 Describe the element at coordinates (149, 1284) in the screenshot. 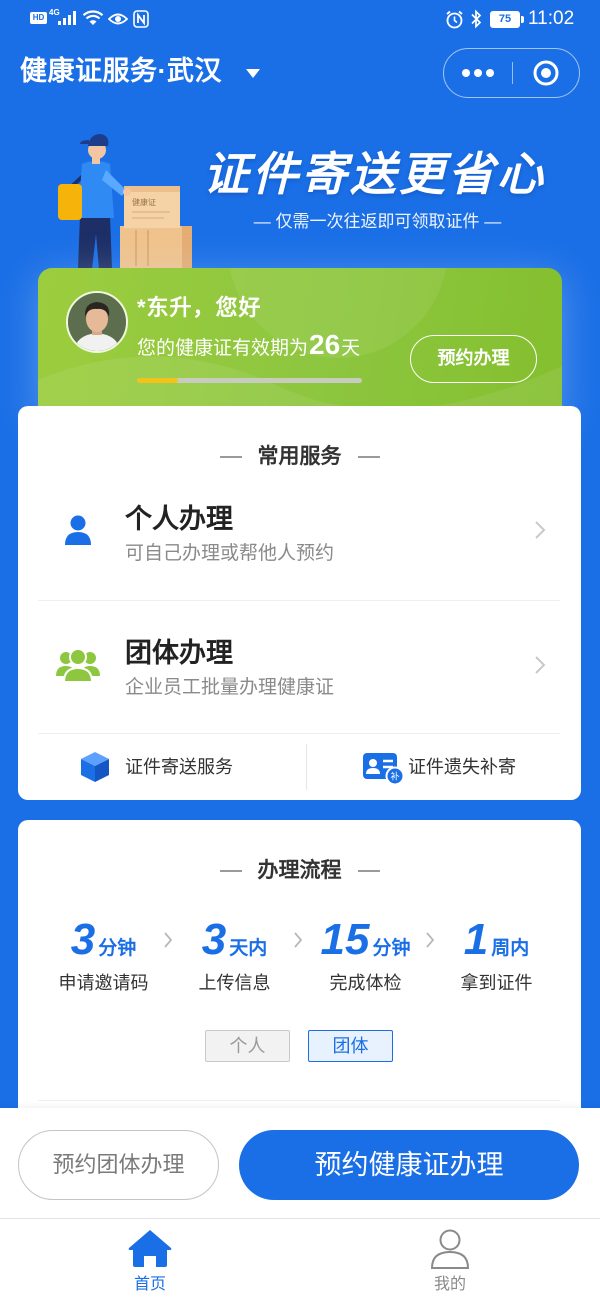

I see `tab-label: 首页` at that location.